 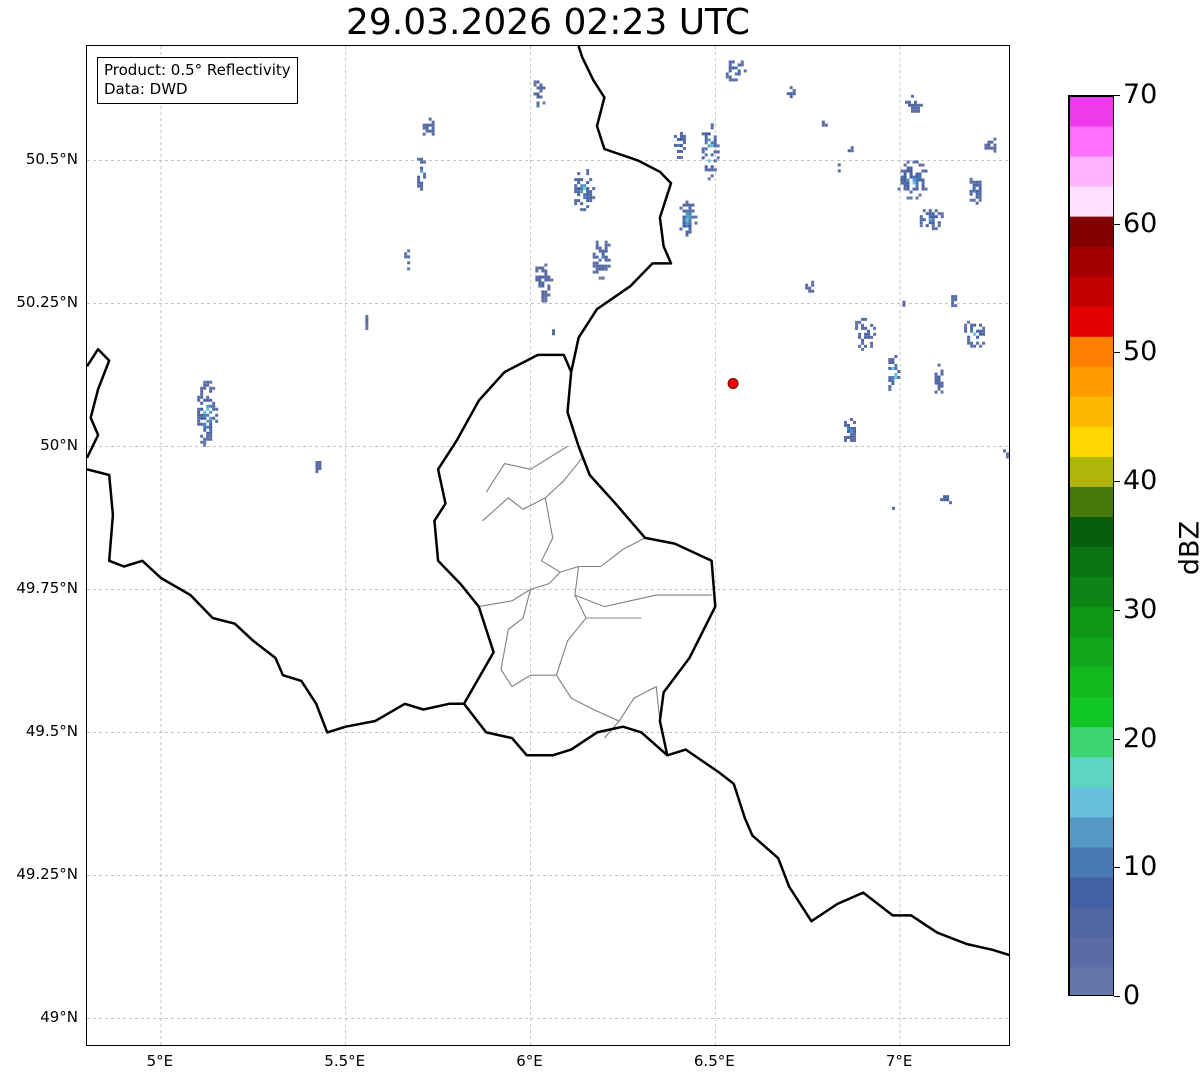 What do you see at coordinates (1140, 94) in the screenshot?
I see `colorbar-tick-label: 70` at bounding box center [1140, 94].